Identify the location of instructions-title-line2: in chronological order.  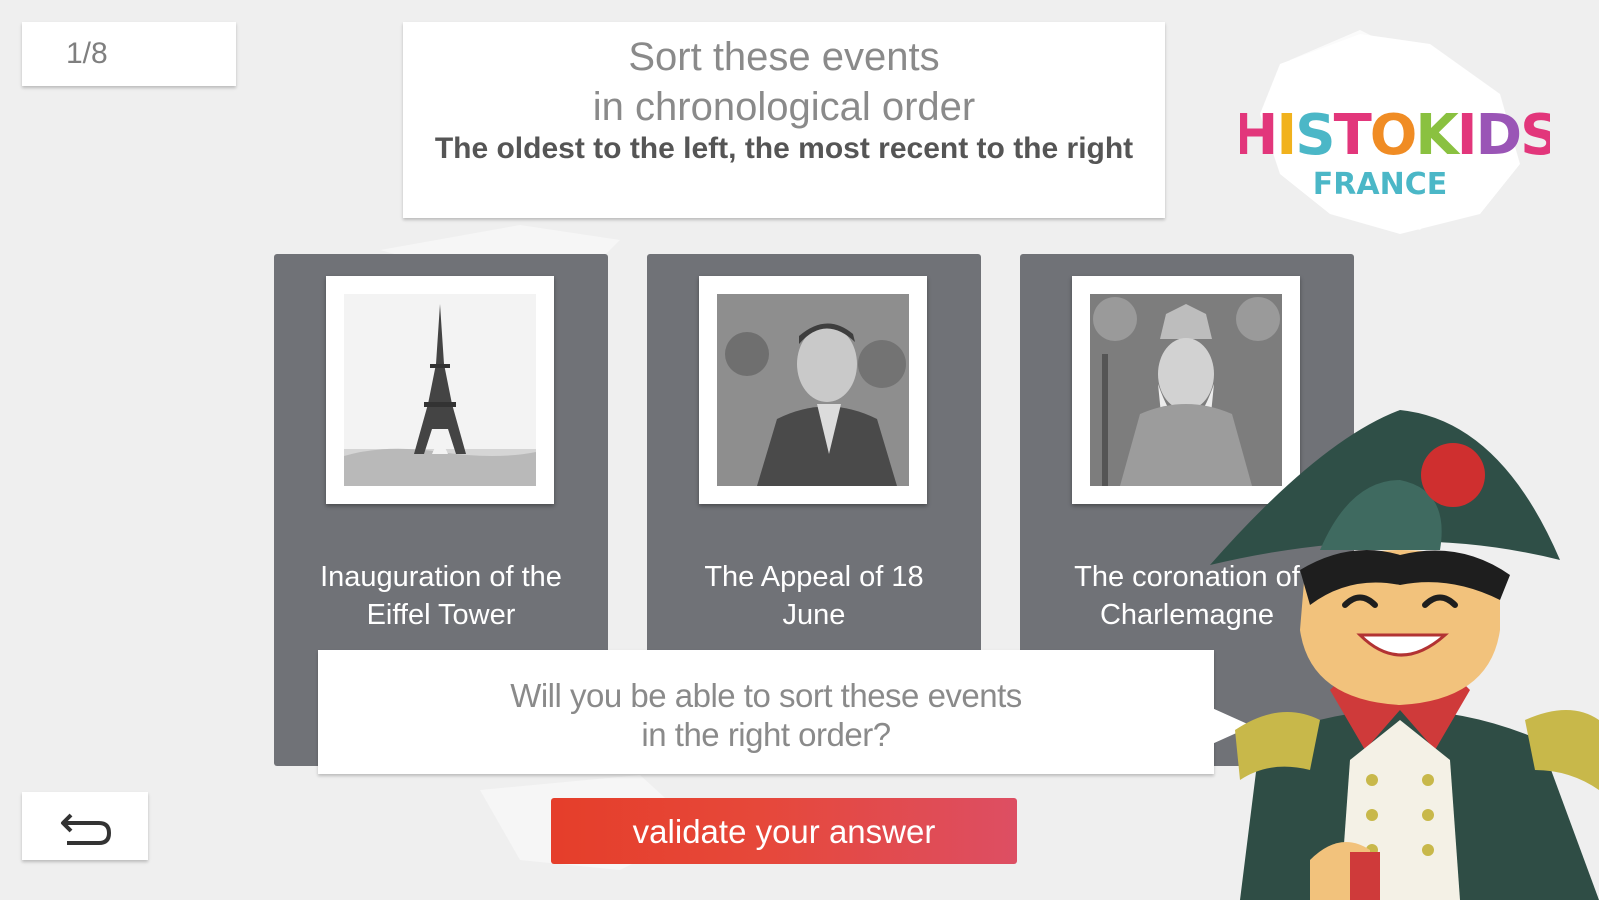
(784, 107).